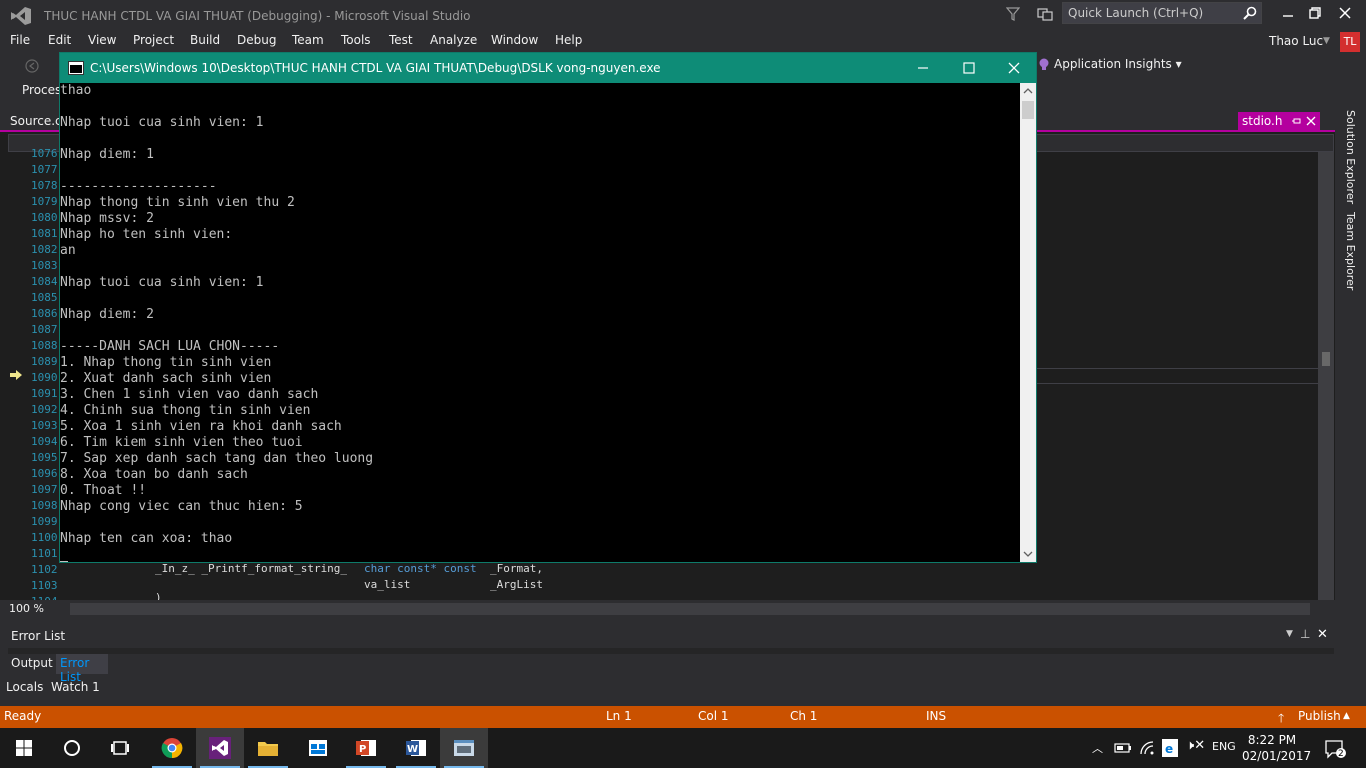 This screenshot has width=1366, height=768. I want to click on line-number: 1092, so click(44, 409).